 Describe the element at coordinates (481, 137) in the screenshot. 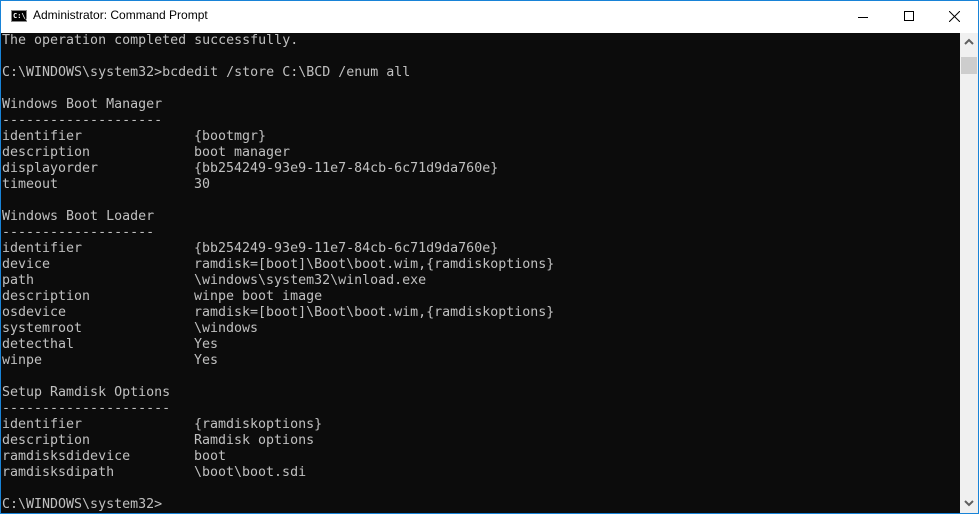

I see `bcd-entry-row: identifier {bootmgr}` at that location.